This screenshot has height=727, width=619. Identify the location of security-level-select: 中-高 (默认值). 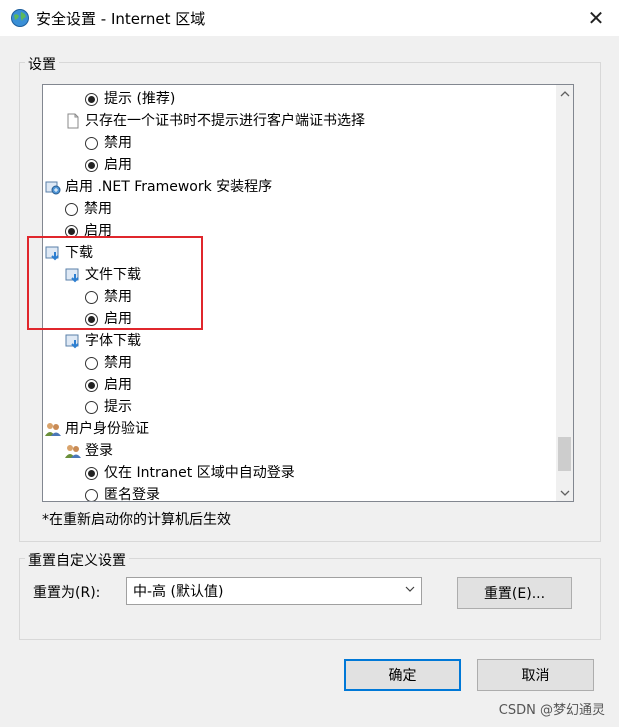
(274, 591).